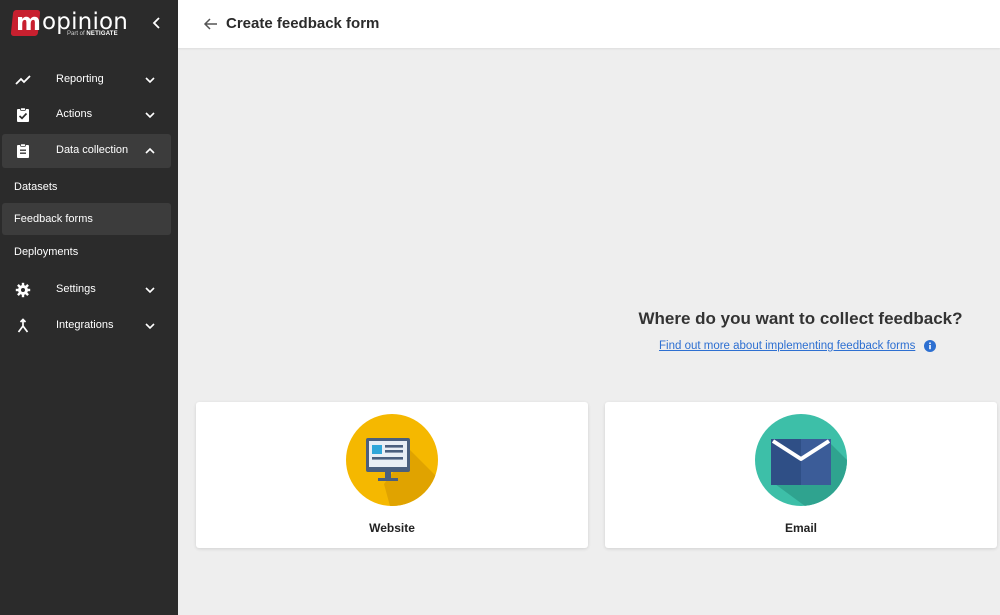 Image resolution: width=1000 pixels, height=615 pixels. I want to click on sidebar-item-label: Reporting, so click(80, 79).